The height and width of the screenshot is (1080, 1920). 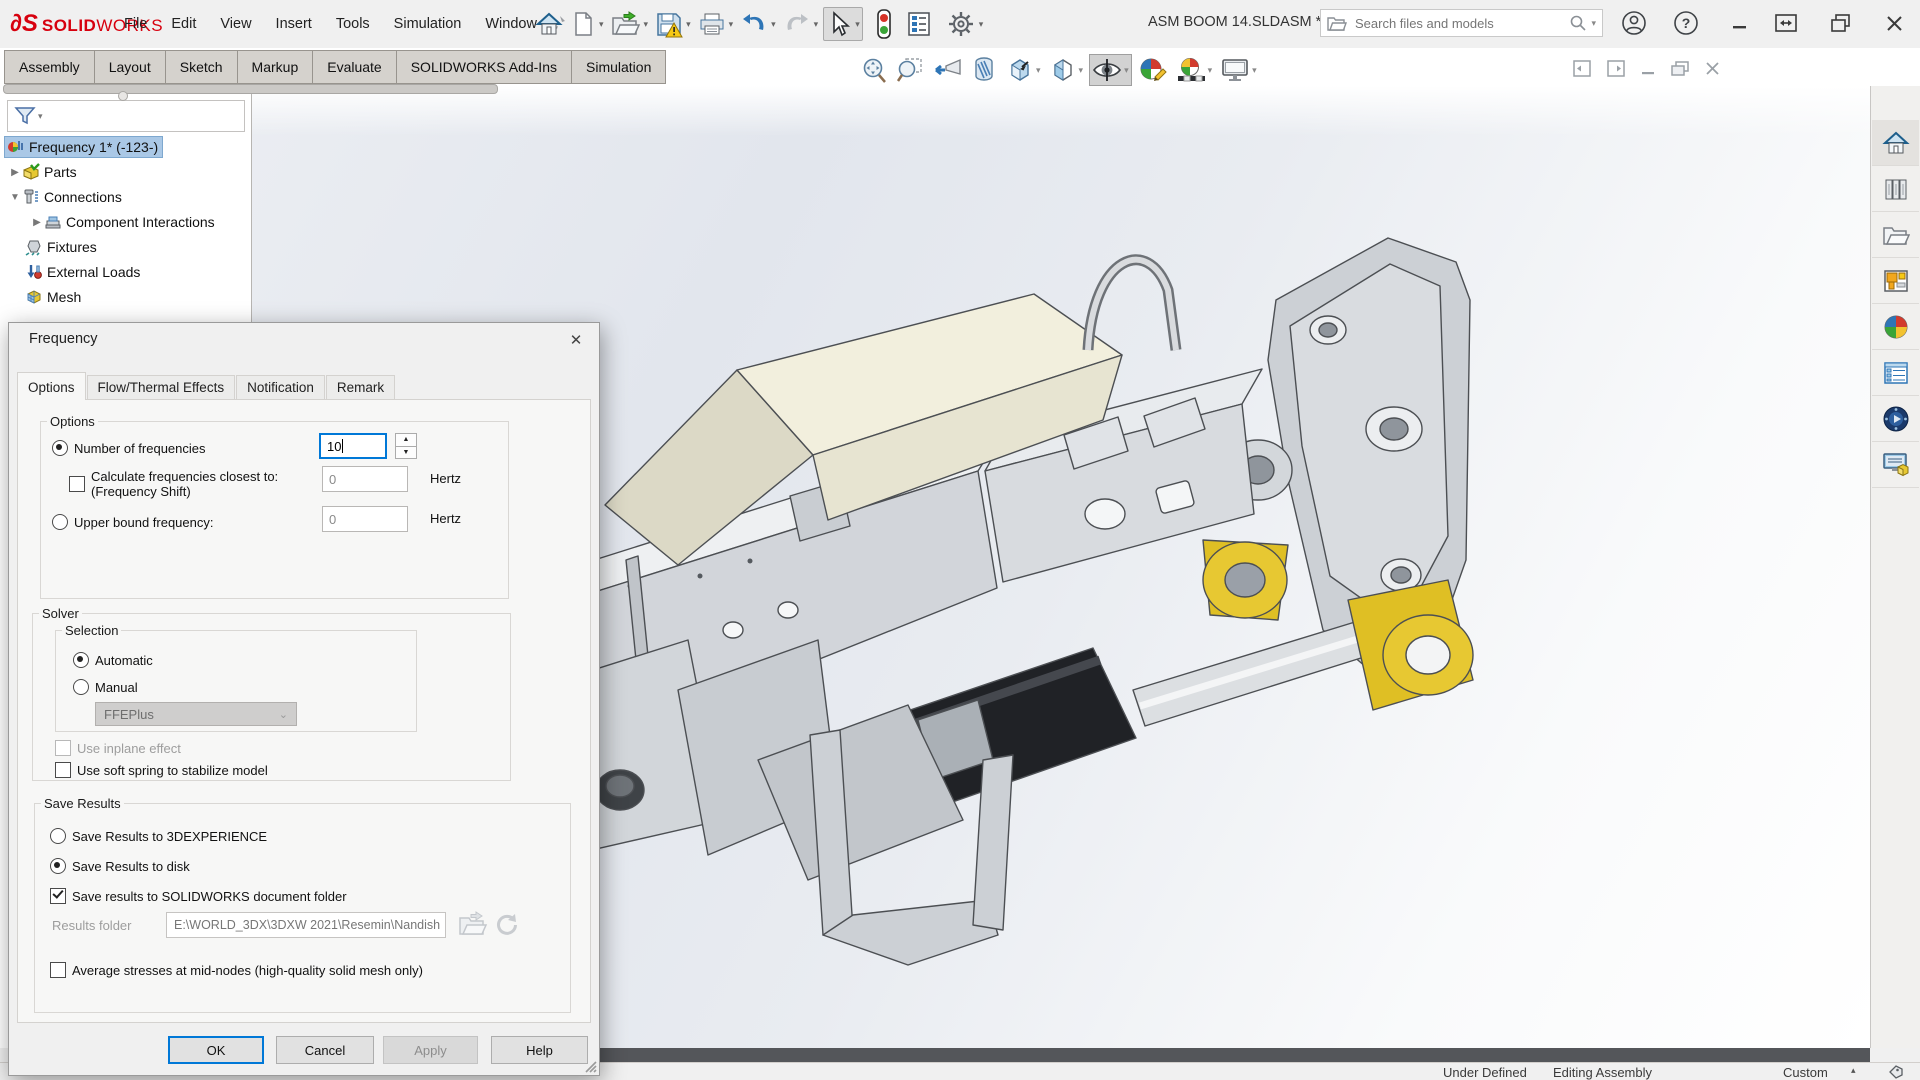 I want to click on section-view-button, so click(x=984, y=70).